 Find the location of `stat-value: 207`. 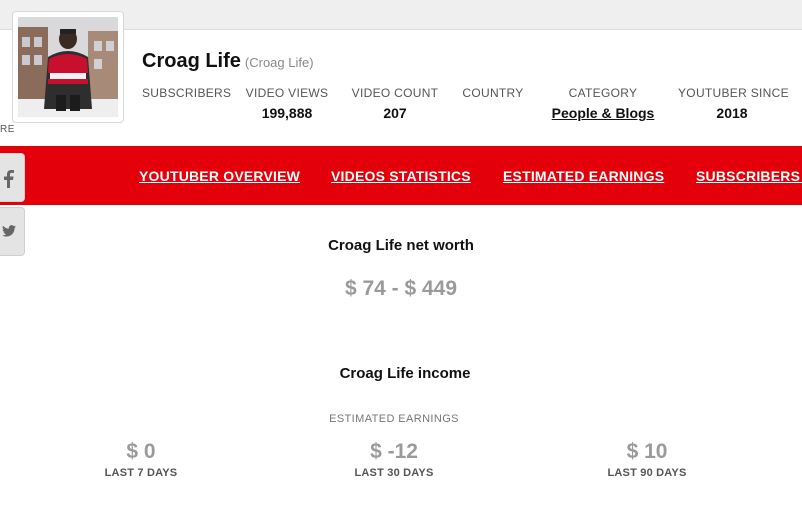

stat-value: 207 is located at coordinates (395, 113).